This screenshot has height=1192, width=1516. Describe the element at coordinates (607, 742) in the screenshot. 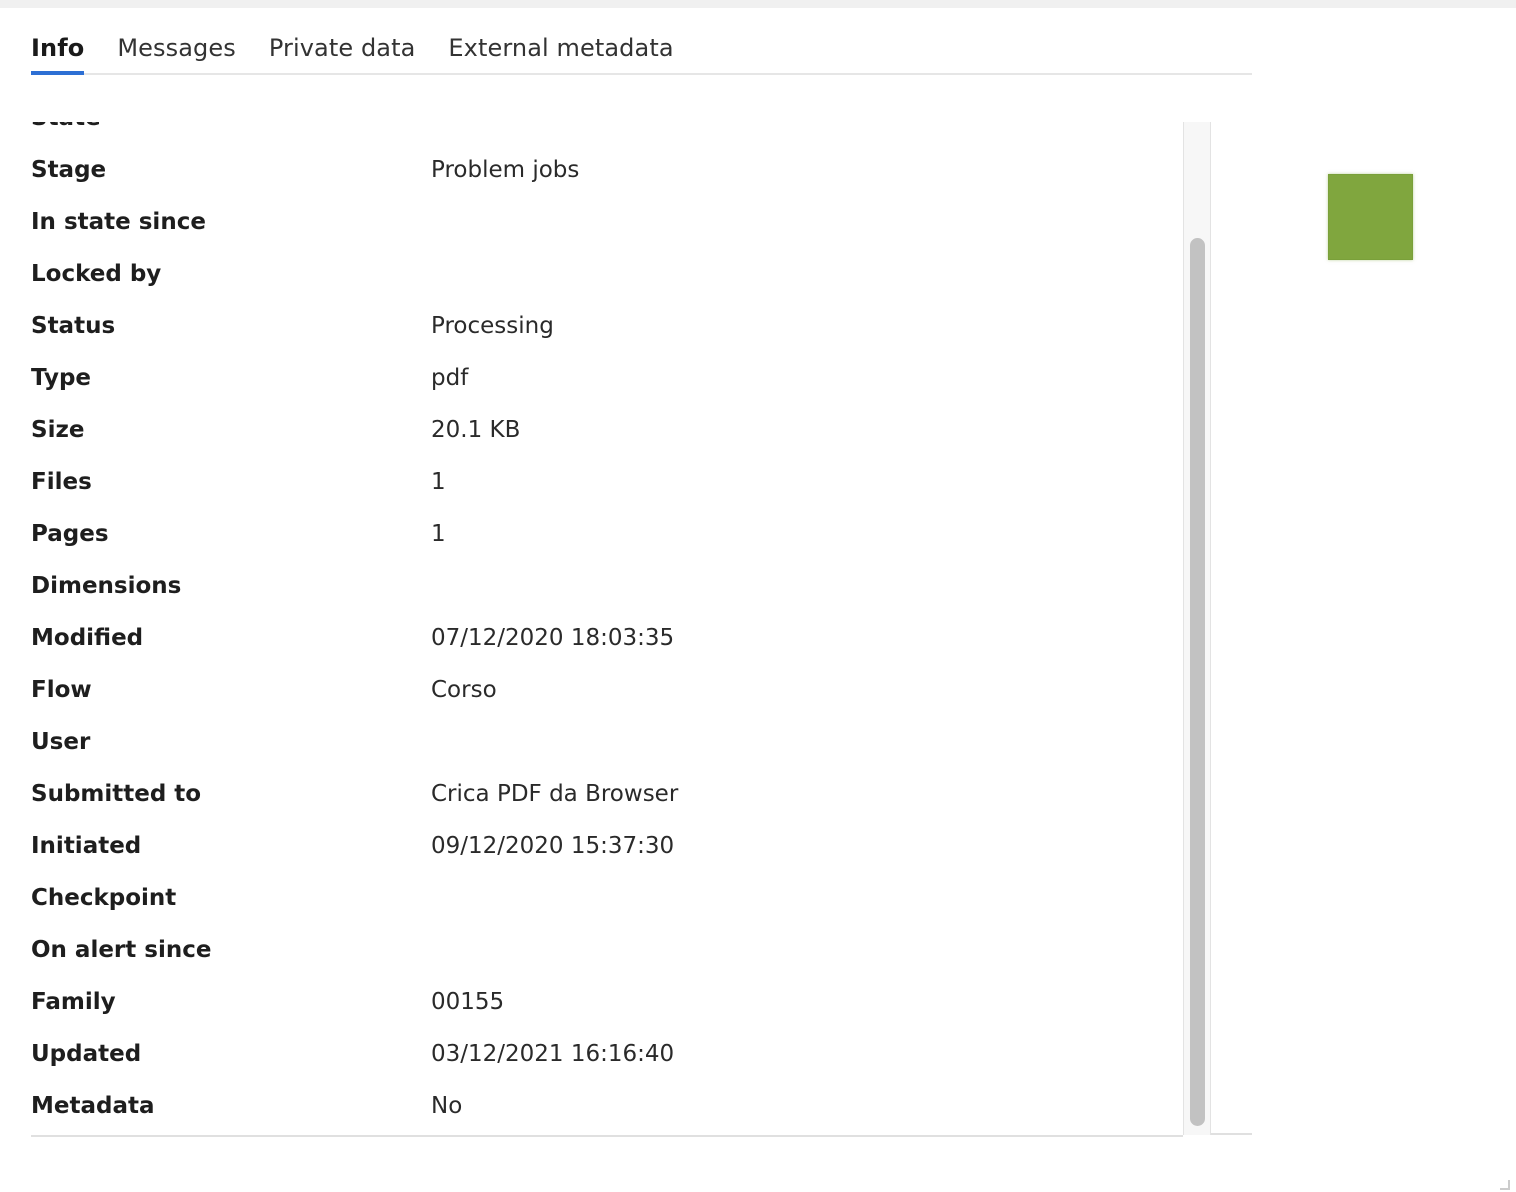

I see `info-row-user: User` at that location.